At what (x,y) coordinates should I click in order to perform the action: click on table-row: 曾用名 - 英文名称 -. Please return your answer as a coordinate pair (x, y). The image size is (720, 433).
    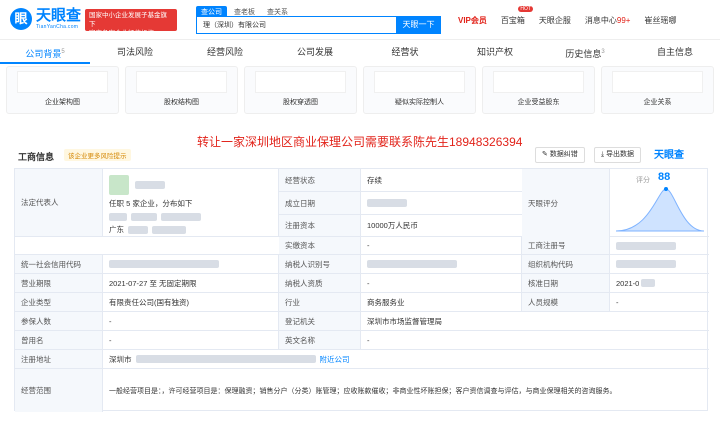
    Looking at the image, I should click on (362, 340).